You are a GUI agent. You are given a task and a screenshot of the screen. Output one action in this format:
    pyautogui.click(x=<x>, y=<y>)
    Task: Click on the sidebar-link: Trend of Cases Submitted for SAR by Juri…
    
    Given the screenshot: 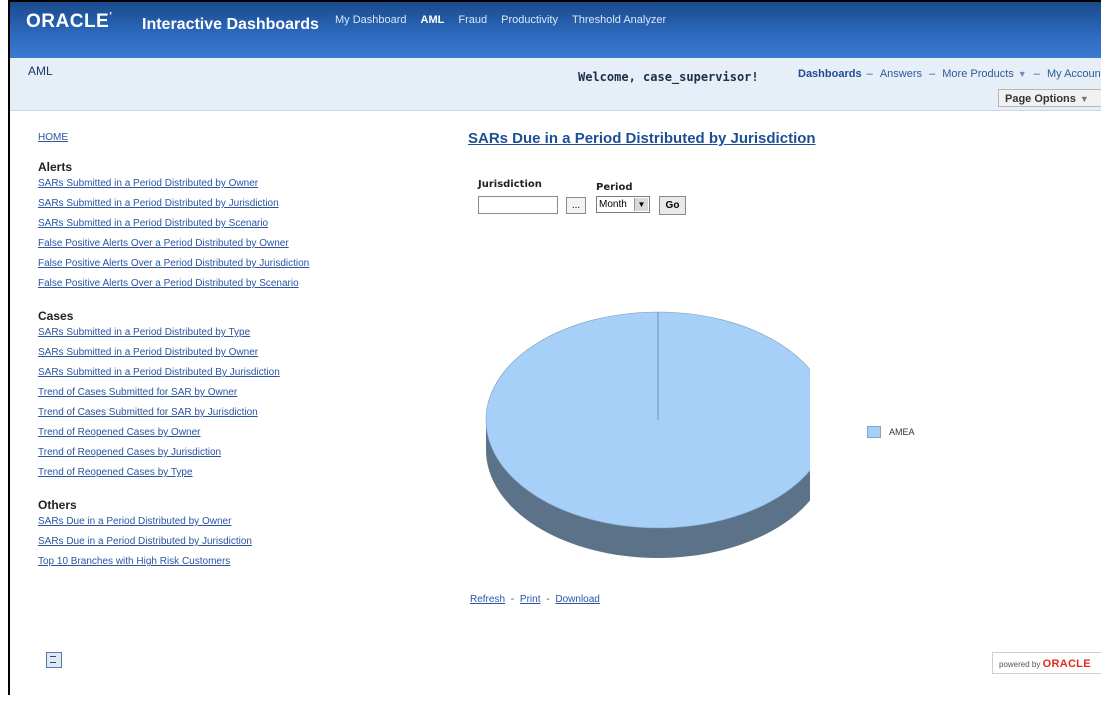 What is the action you would take?
    pyautogui.click(x=218, y=413)
    